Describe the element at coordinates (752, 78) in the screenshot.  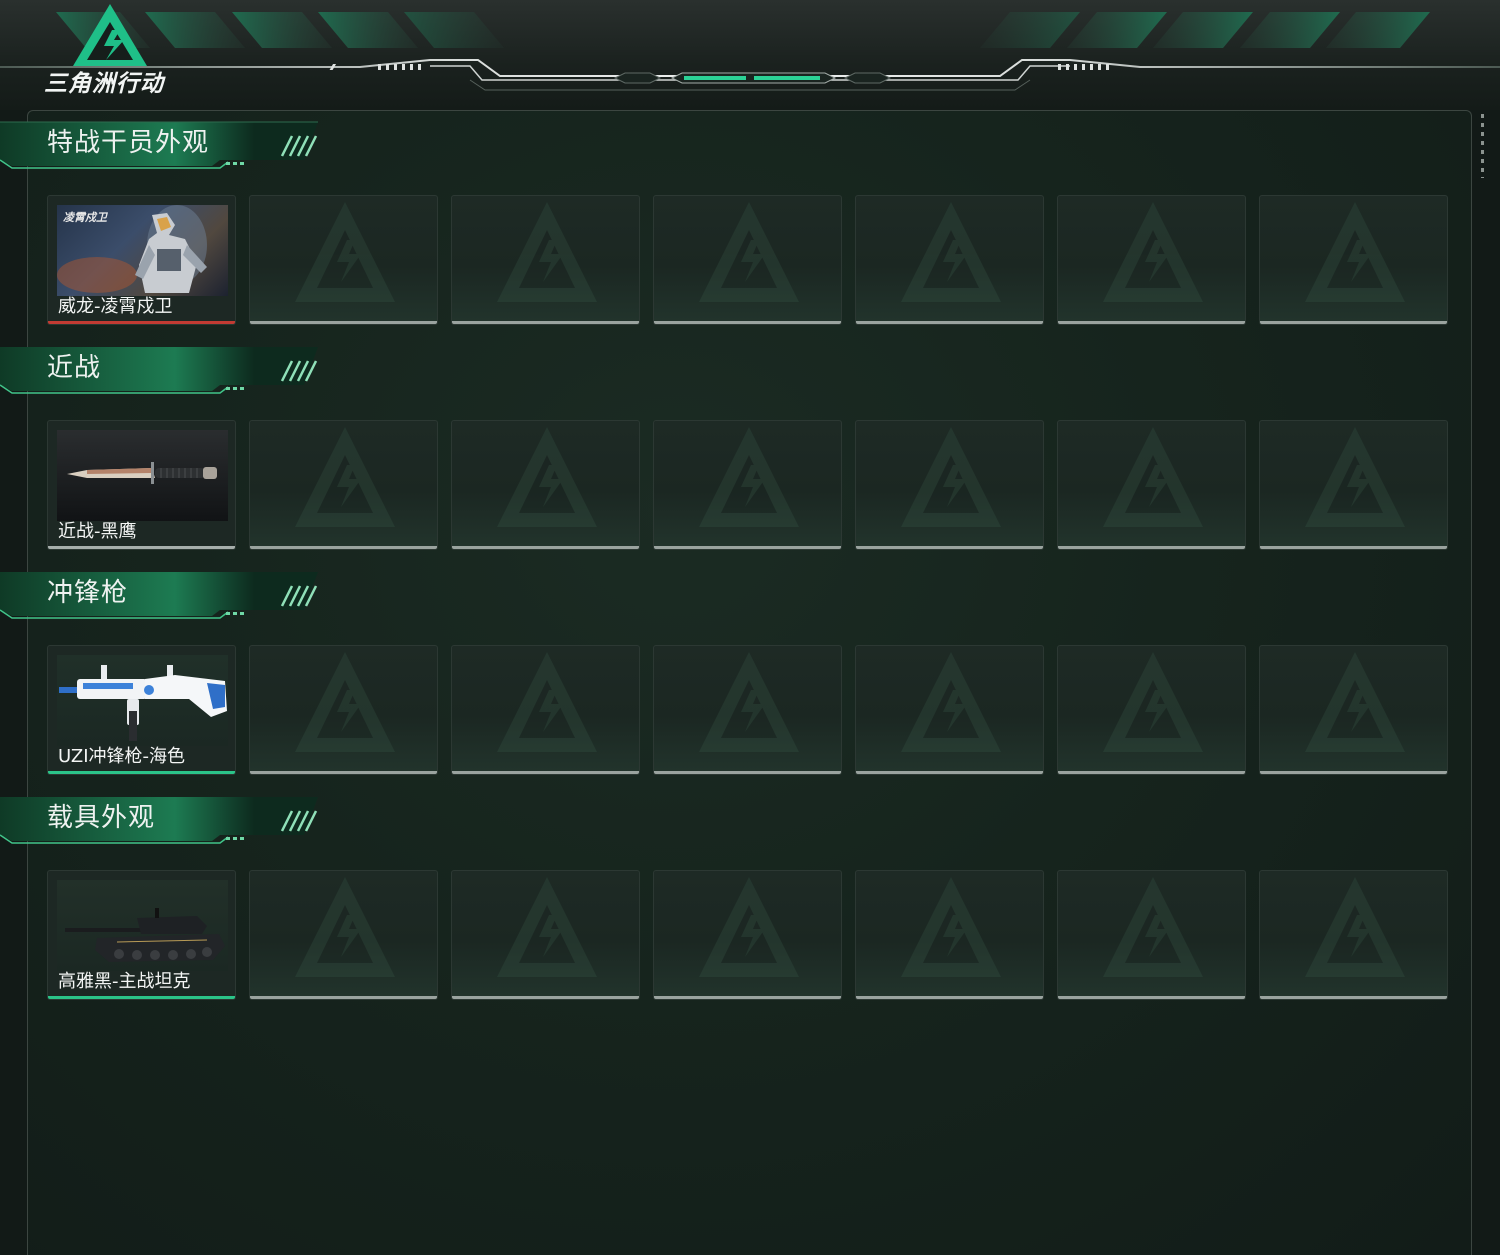
I see `header-center-indicator` at that location.